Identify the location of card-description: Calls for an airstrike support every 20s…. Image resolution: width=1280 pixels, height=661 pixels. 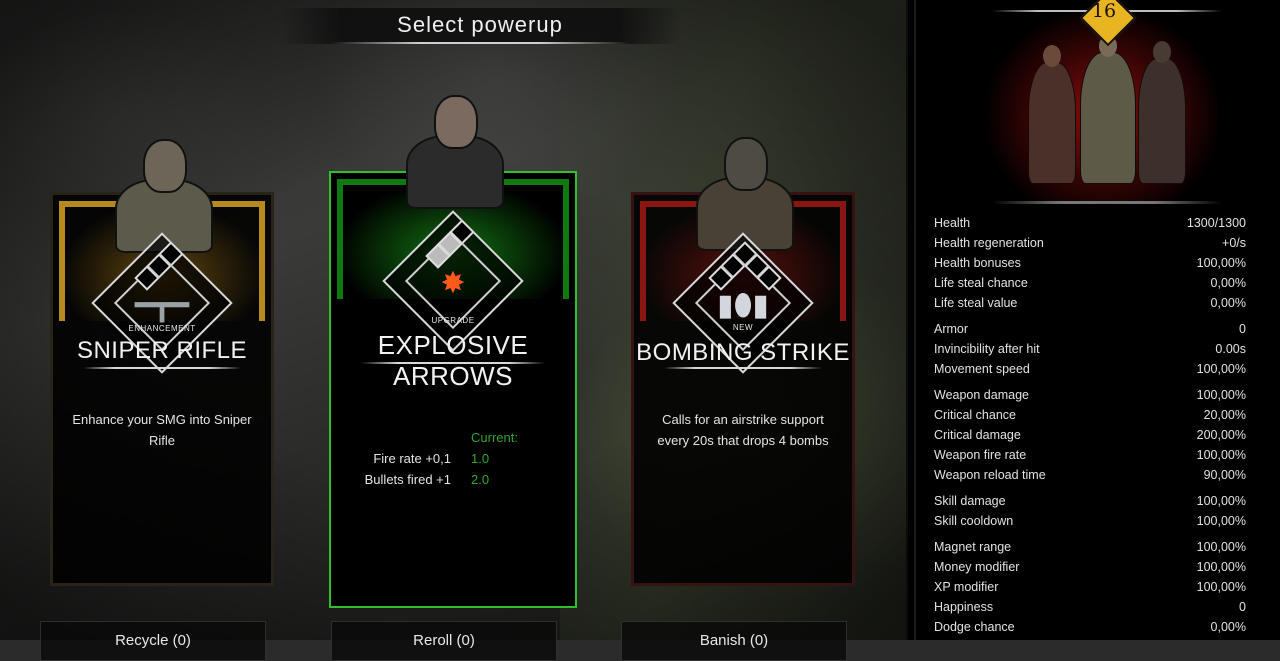
(743, 430).